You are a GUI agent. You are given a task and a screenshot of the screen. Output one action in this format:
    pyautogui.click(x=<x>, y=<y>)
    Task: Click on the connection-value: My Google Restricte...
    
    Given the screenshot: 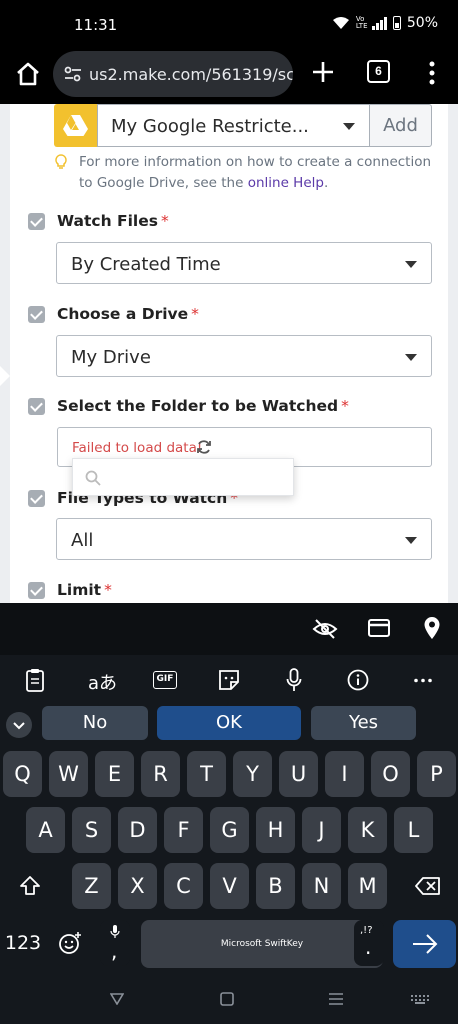 What is the action you would take?
    pyautogui.click(x=210, y=126)
    